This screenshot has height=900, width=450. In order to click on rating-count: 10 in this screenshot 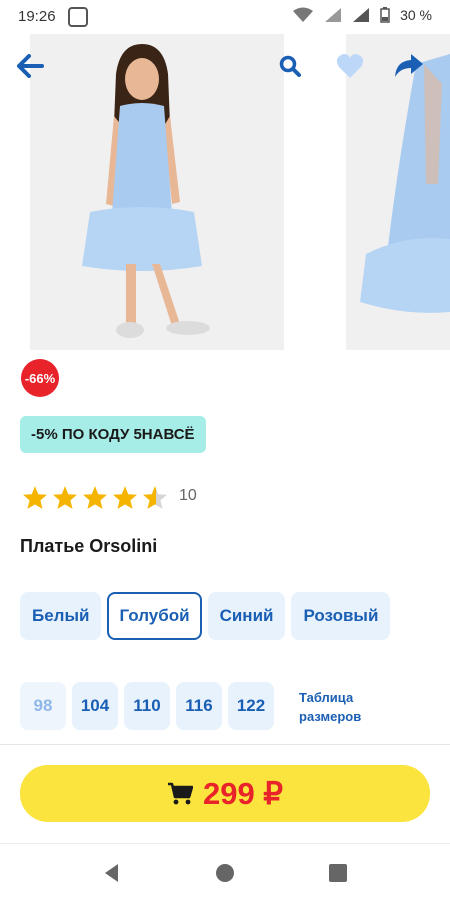, I will do `click(188, 496)`.